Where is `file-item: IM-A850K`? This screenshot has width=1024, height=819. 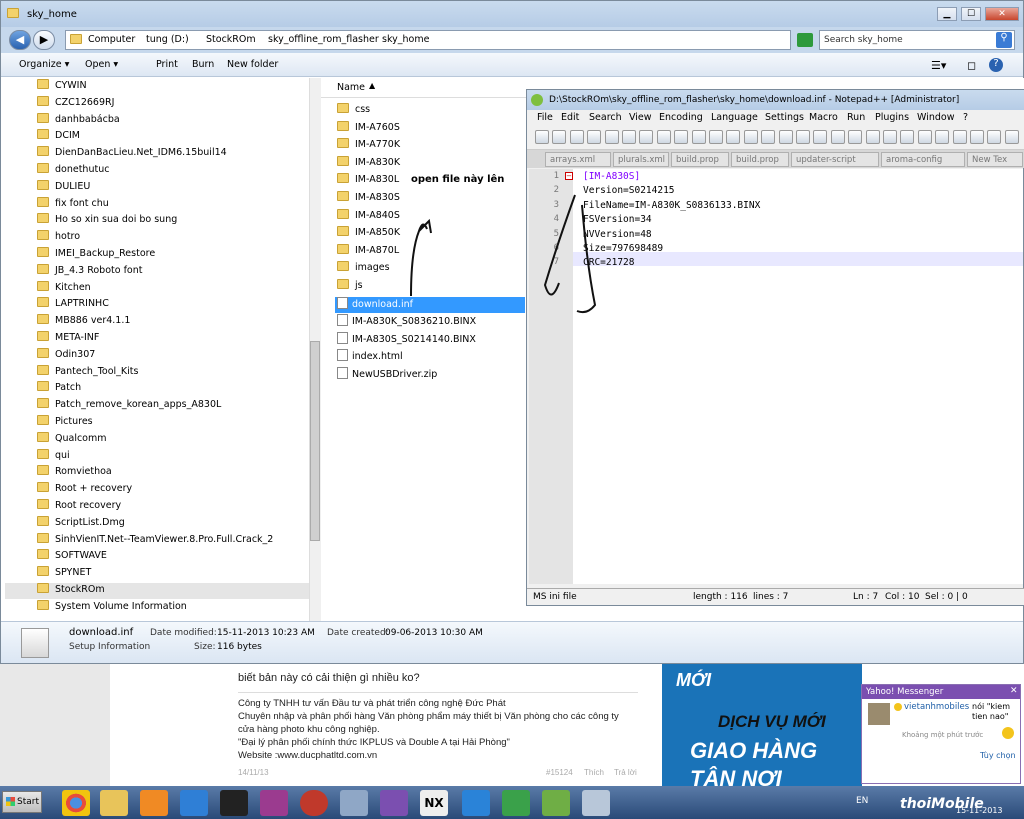 file-item: IM-A850K is located at coordinates (368, 234).